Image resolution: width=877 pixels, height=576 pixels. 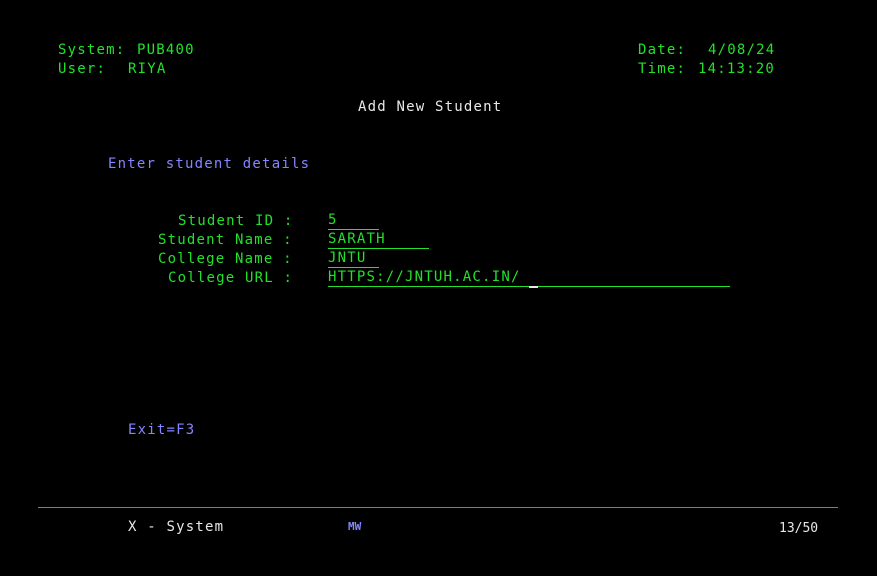 What do you see at coordinates (742, 50) in the screenshot?
I see `date-value: 4/08/24` at bounding box center [742, 50].